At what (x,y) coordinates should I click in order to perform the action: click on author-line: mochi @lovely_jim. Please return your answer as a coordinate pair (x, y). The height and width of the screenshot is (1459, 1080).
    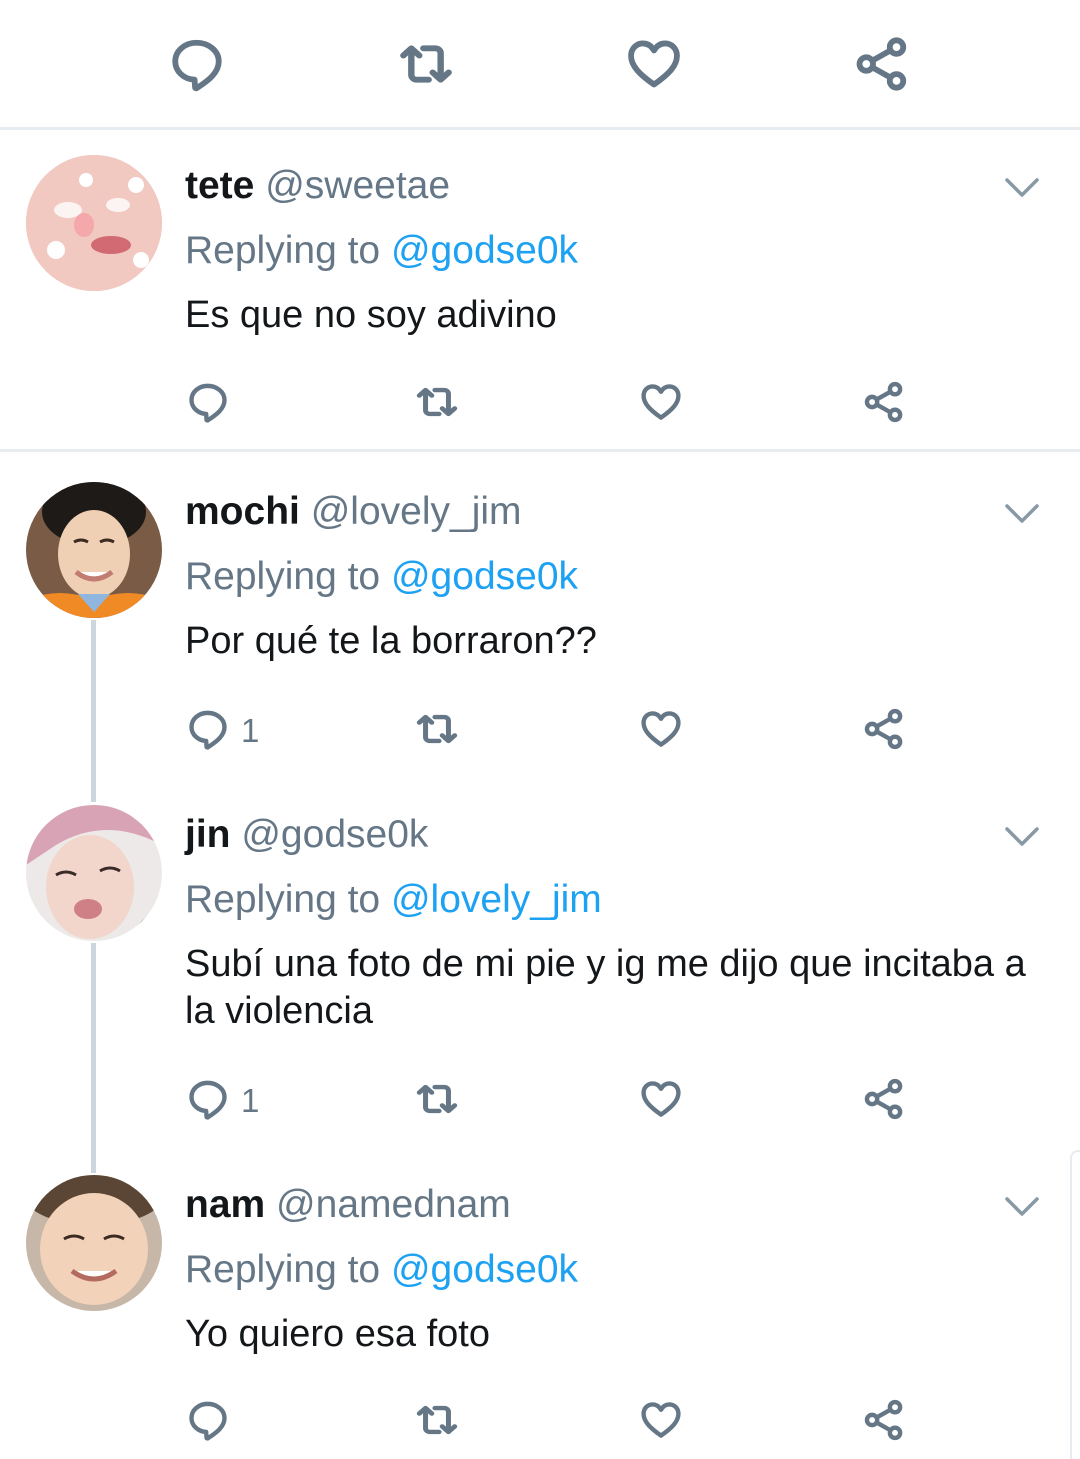
    Looking at the image, I should click on (353, 512).